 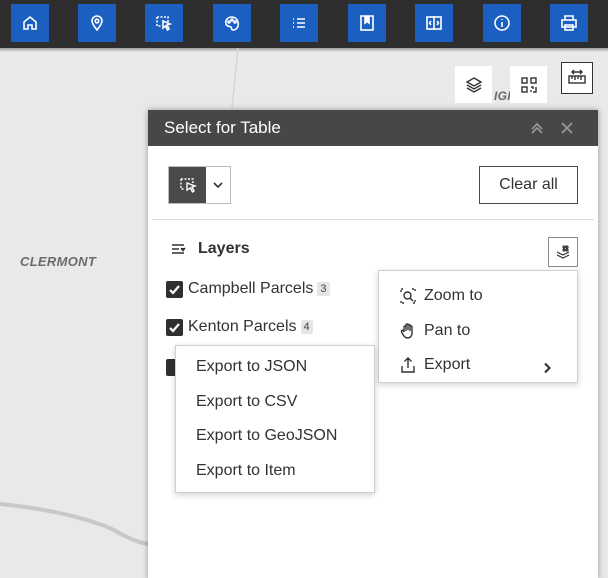 I want to click on select-button, so click(x=164, y=23).